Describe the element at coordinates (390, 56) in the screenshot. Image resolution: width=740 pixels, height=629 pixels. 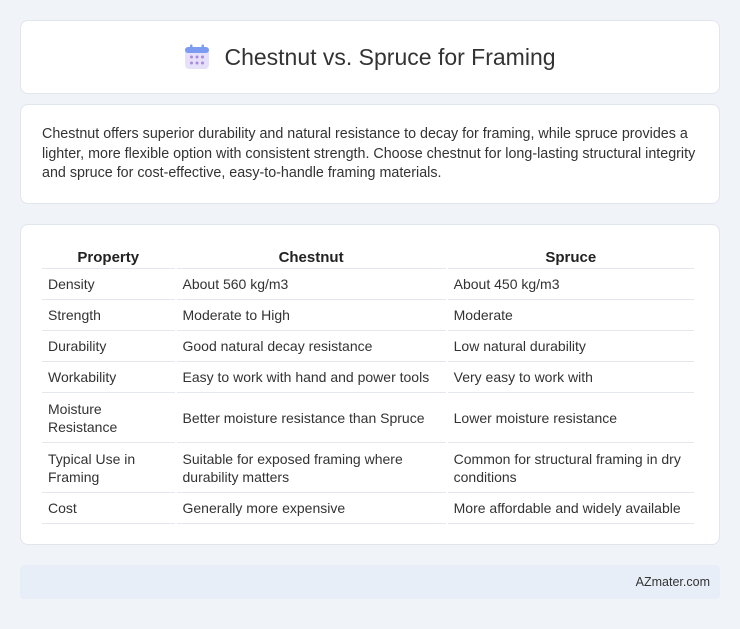
I see `page-title: Chestnut vs. Spruce for Framing` at that location.